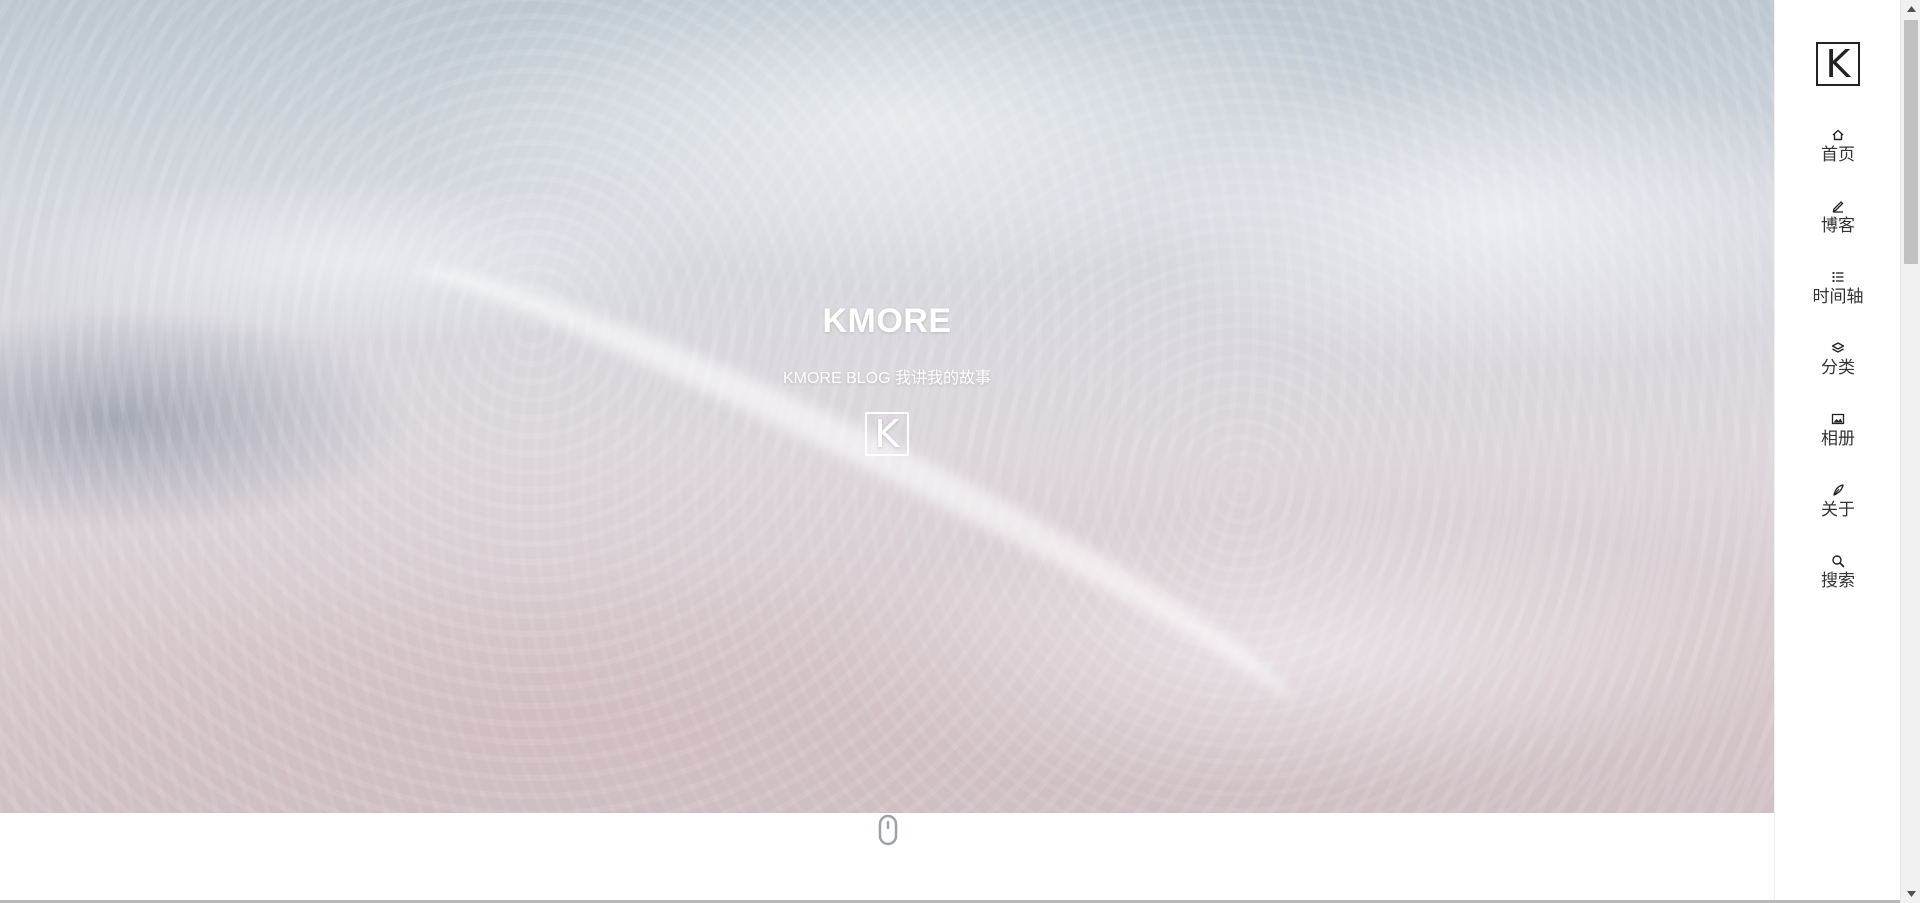 The width and height of the screenshot is (1920, 903). Describe the element at coordinates (887, 321) in the screenshot. I see `site-title: KMORE` at that location.